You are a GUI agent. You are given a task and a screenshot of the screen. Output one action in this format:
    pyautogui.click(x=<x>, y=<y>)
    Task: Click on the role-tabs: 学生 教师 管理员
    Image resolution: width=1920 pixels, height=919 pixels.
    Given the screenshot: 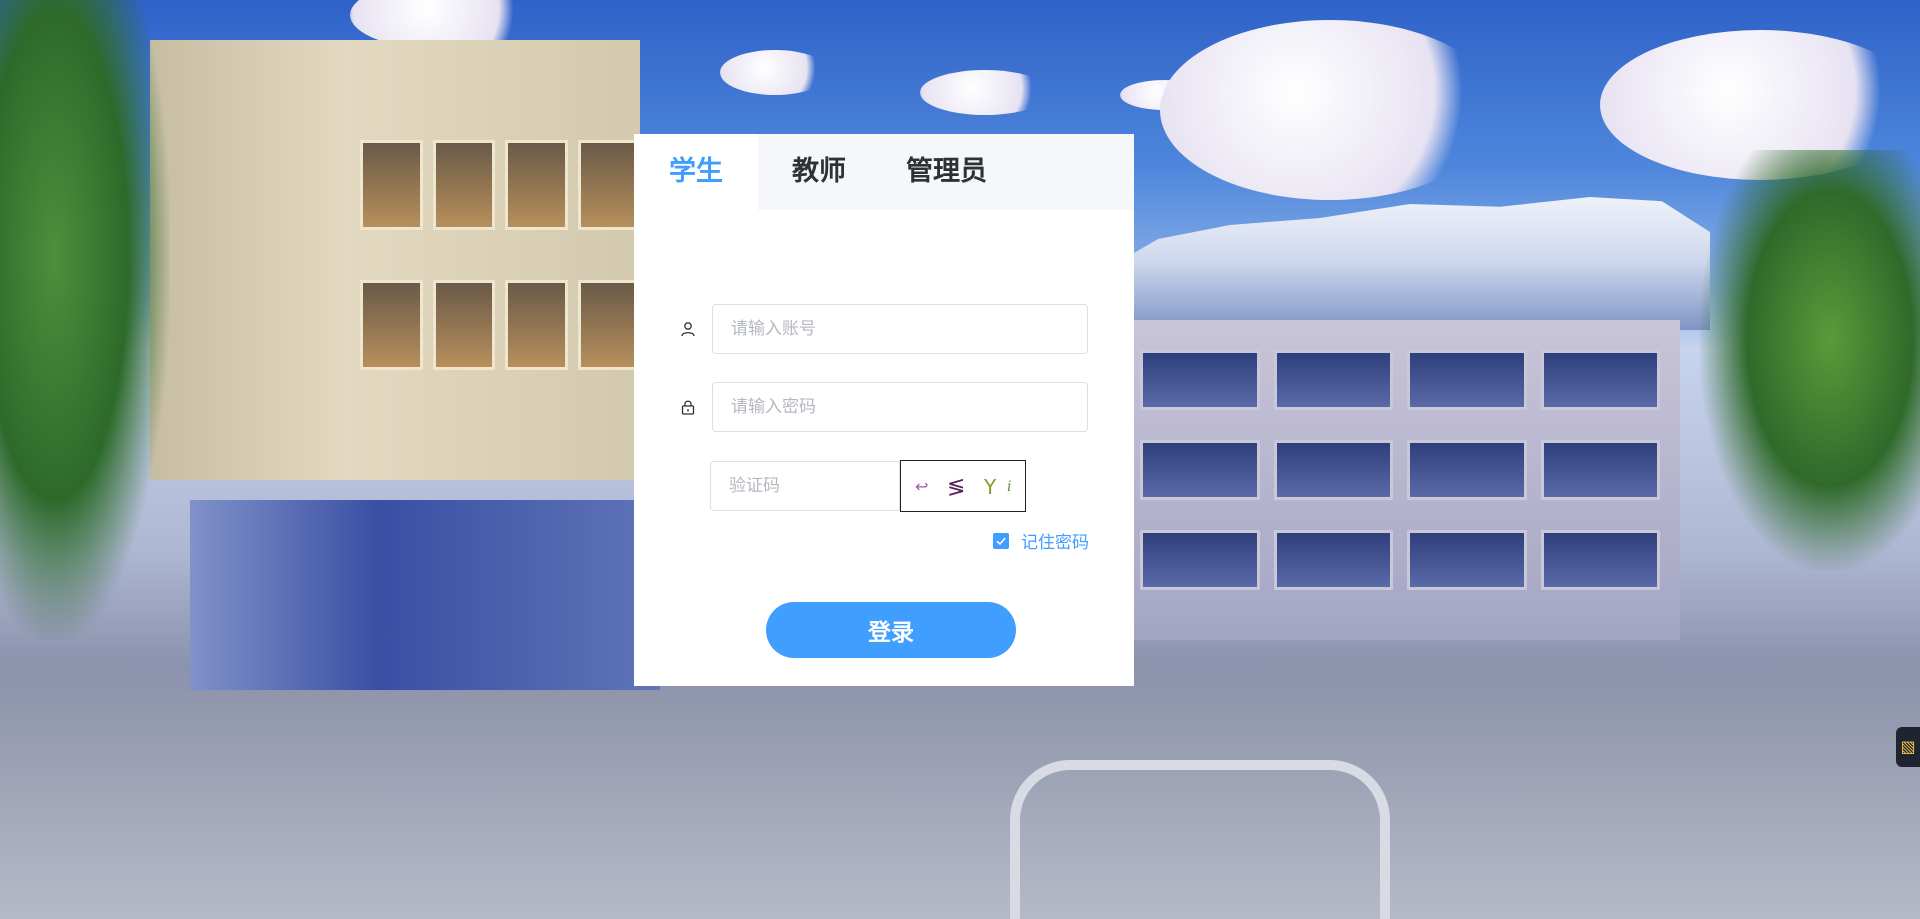 What is the action you would take?
    pyautogui.click(x=884, y=172)
    